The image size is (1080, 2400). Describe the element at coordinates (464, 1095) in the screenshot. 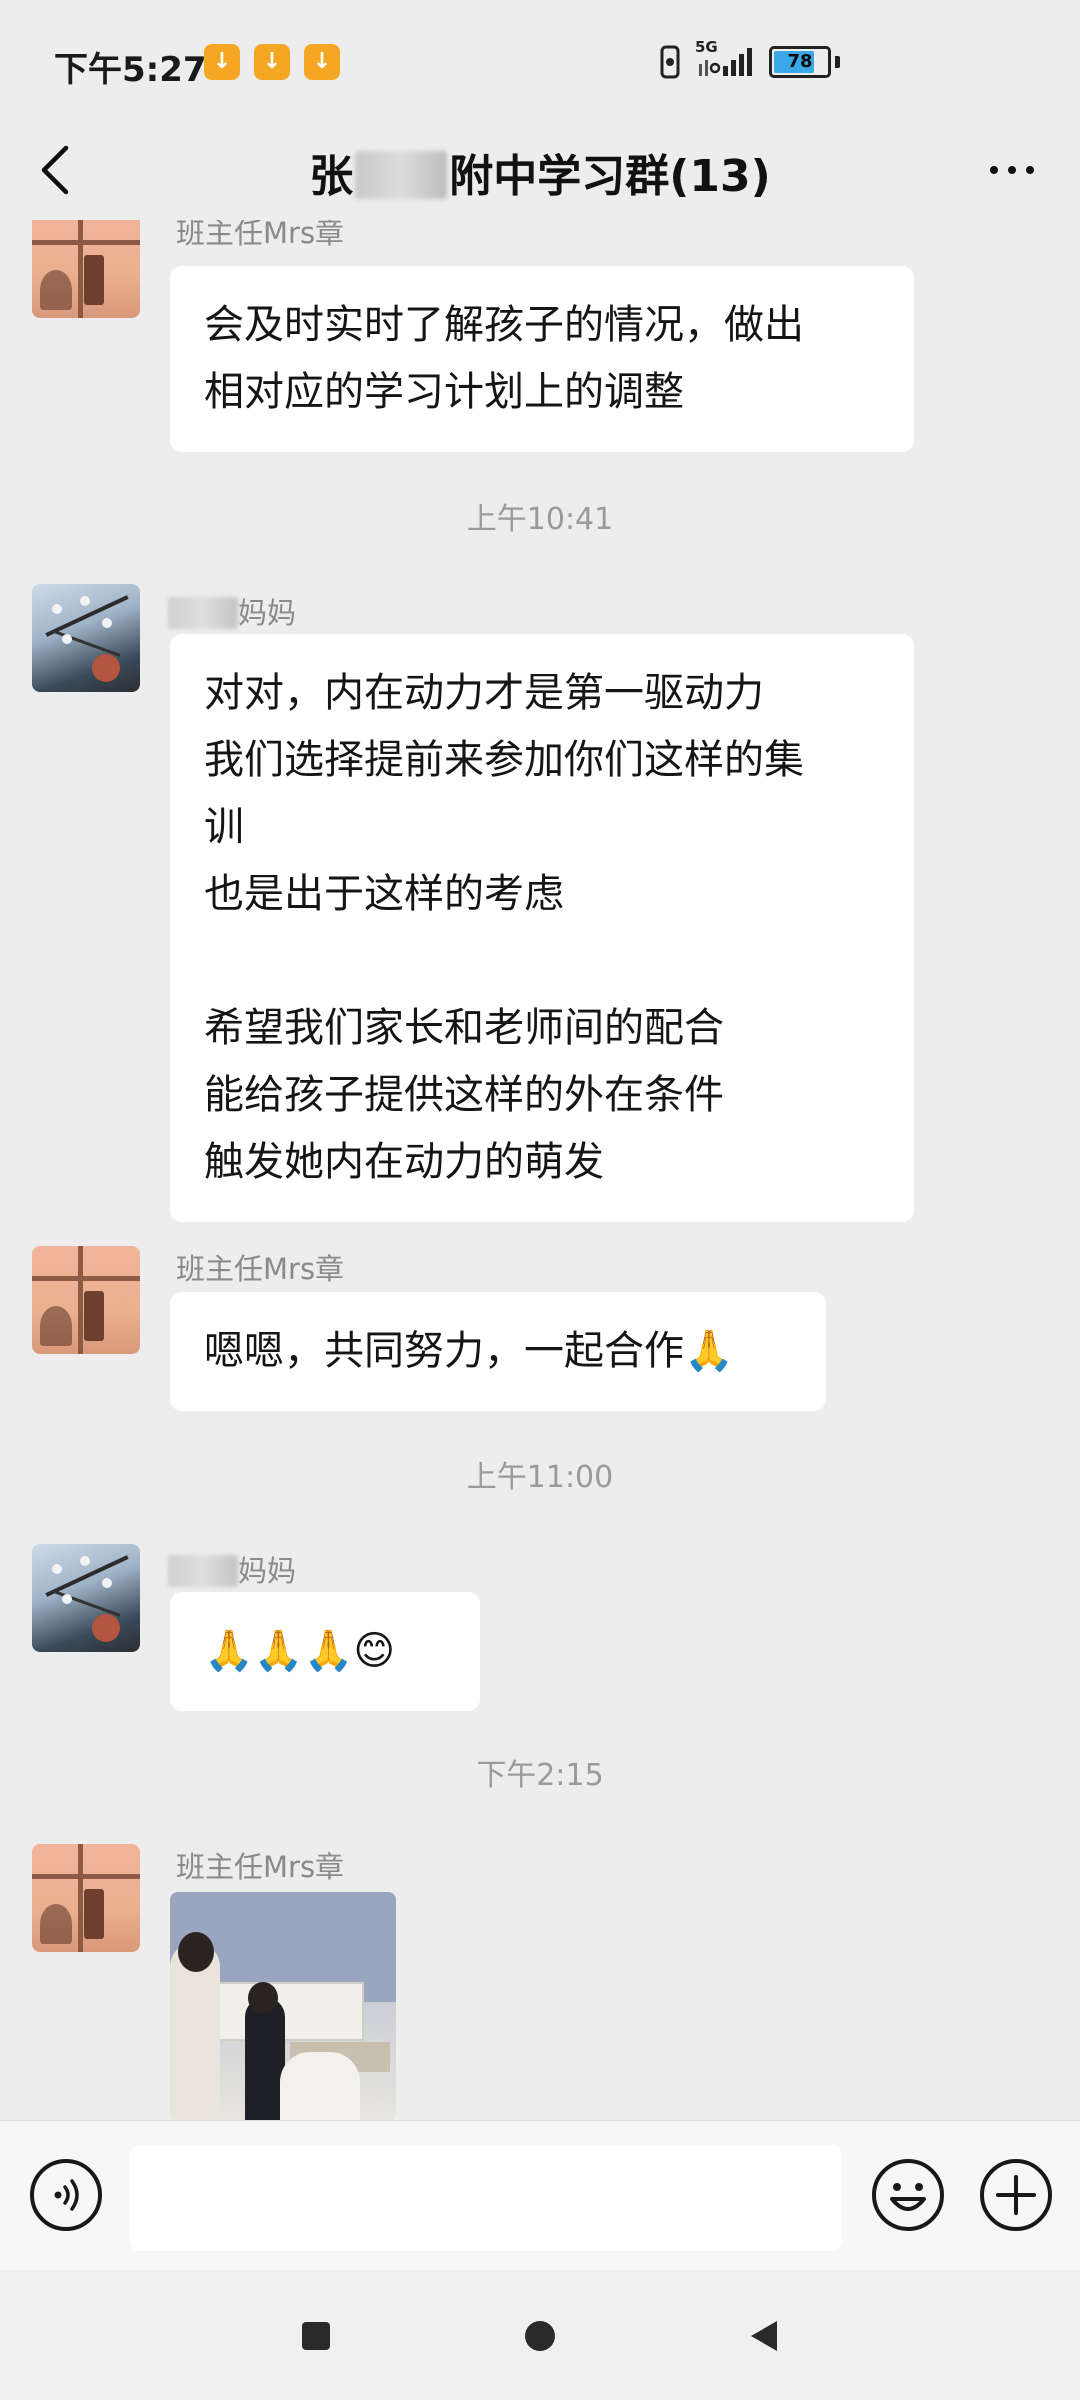

I see `message-line: 能给孩子提供这样的外在条件` at that location.